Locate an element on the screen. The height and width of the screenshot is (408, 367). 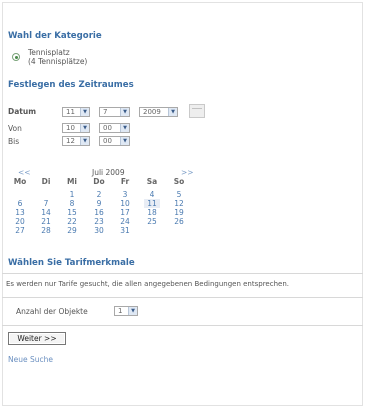
calendar-day: 15 is located at coordinates (72, 212).